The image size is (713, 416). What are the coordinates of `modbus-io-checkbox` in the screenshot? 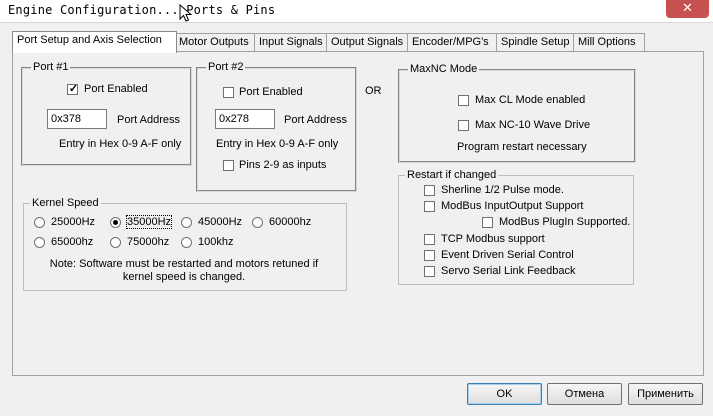 It's located at (429, 206).